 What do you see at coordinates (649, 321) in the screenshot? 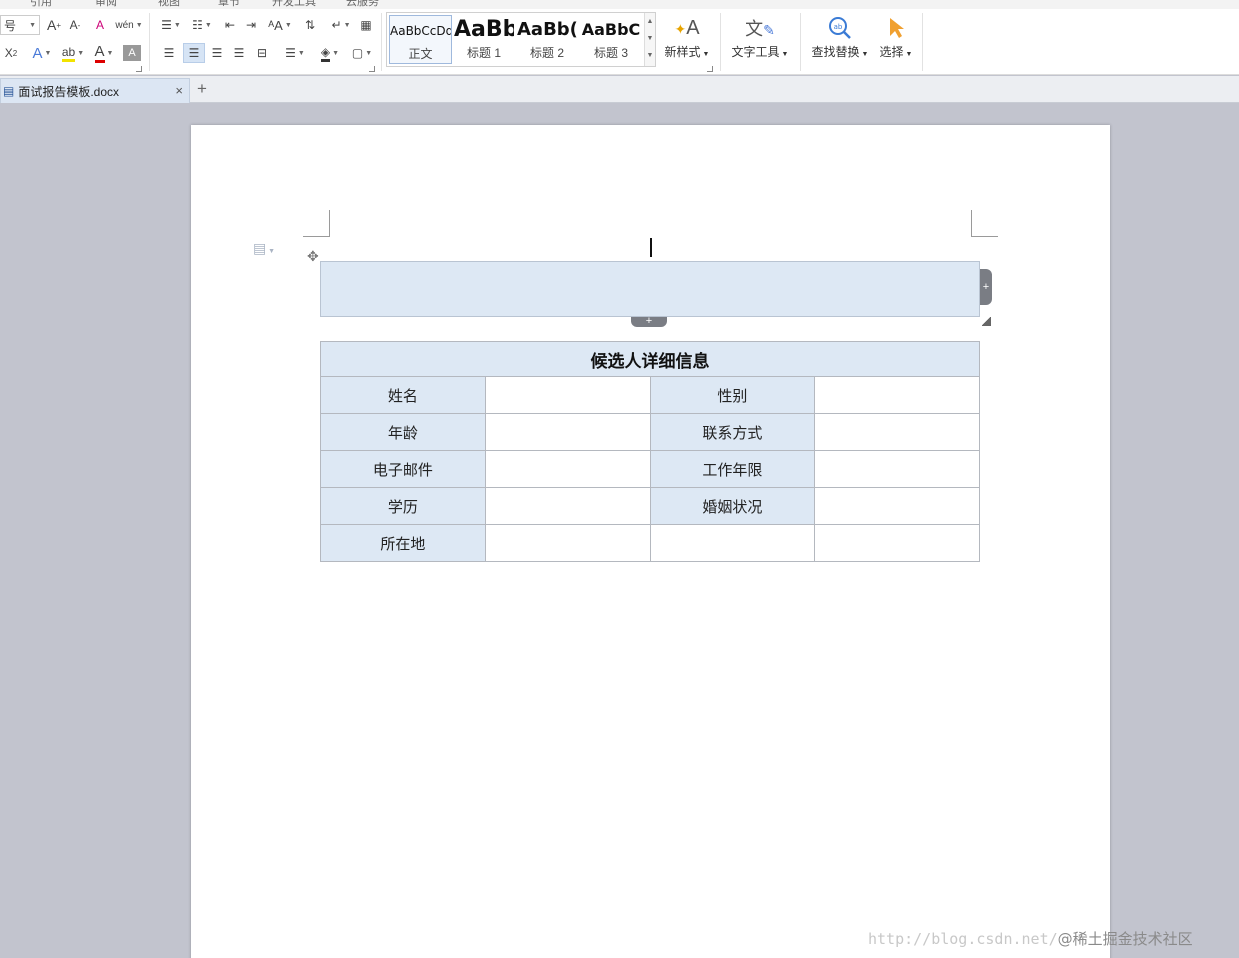
I see `add-row-icon: +` at bounding box center [649, 321].